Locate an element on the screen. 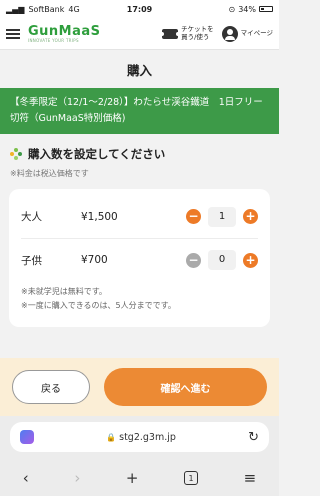 The height and width of the screenshot is (496, 320). quantity-value: 0 is located at coordinates (222, 260).